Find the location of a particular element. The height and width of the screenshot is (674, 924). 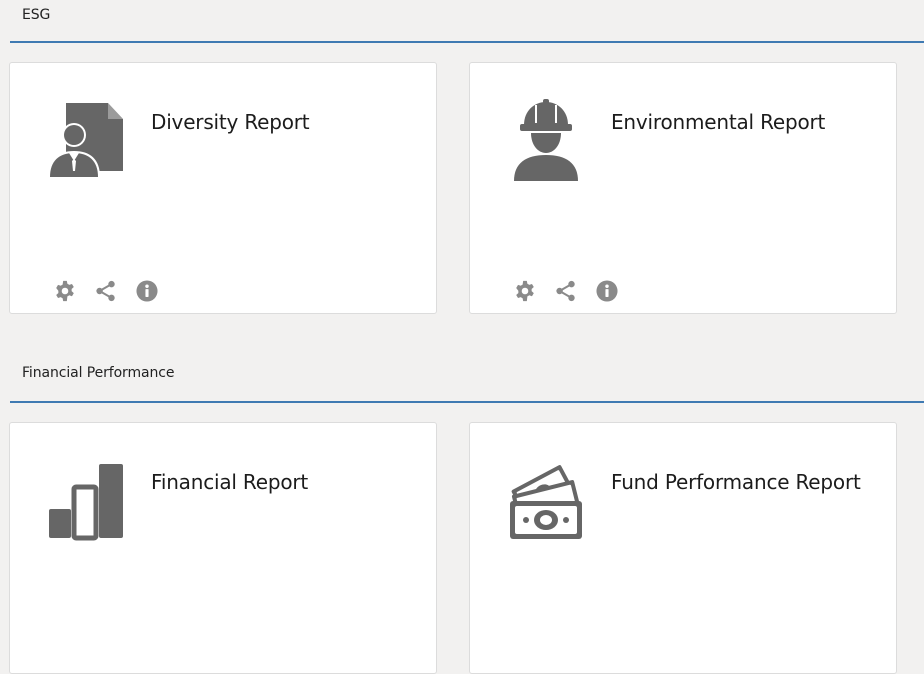

card-title: Fund Performance Report is located at coordinates (736, 482).